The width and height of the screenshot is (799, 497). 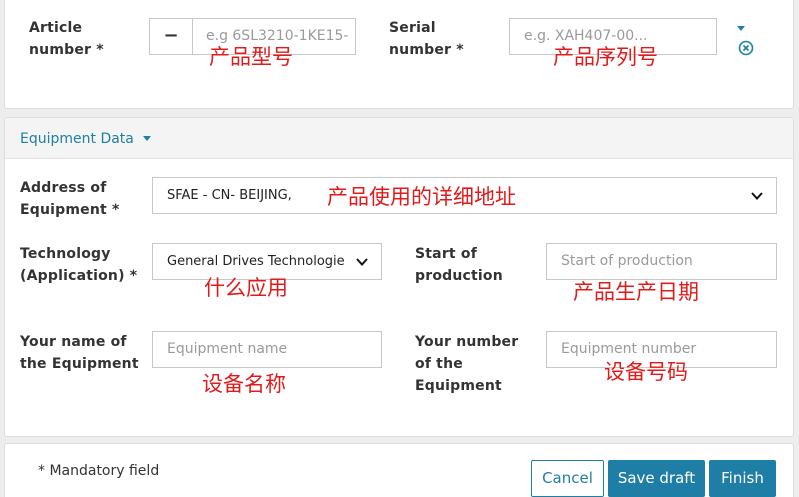 What do you see at coordinates (77, 139) in the screenshot?
I see `equipment-section-title: Equipment Data` at bounding box center [77, 139].